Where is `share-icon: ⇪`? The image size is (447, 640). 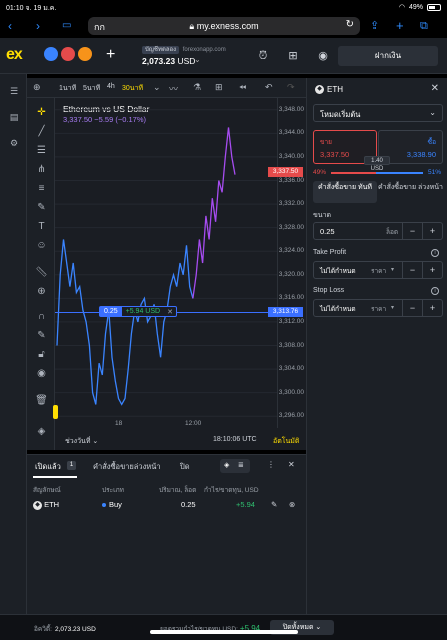
share-icon: ⇪ is located at coordinates (374, 26).